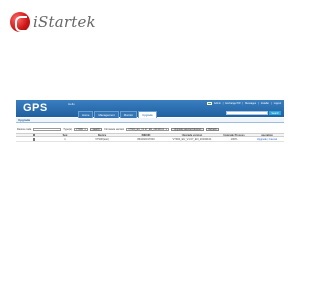 Image resolution: width=320 pixels, height=300 pixels. What do you see at coordinates (275, 113) in the screenshot?
I see `top-search-button: Search` at bounding box center [275, 113].